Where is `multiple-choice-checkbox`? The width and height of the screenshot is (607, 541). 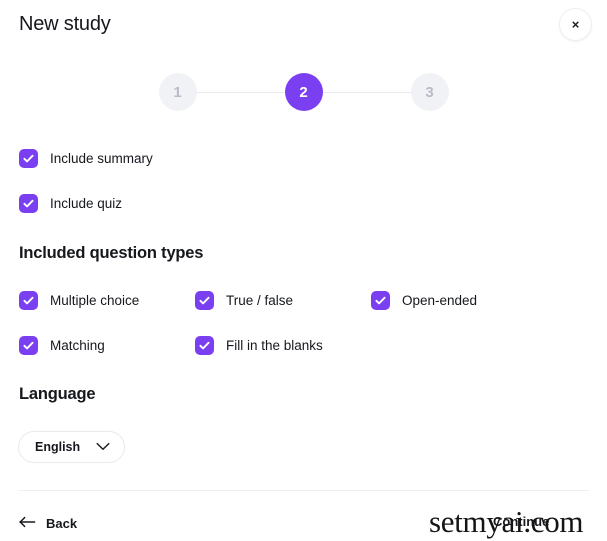
multiple-choice-checkbox is located at coordinates (28, 300).